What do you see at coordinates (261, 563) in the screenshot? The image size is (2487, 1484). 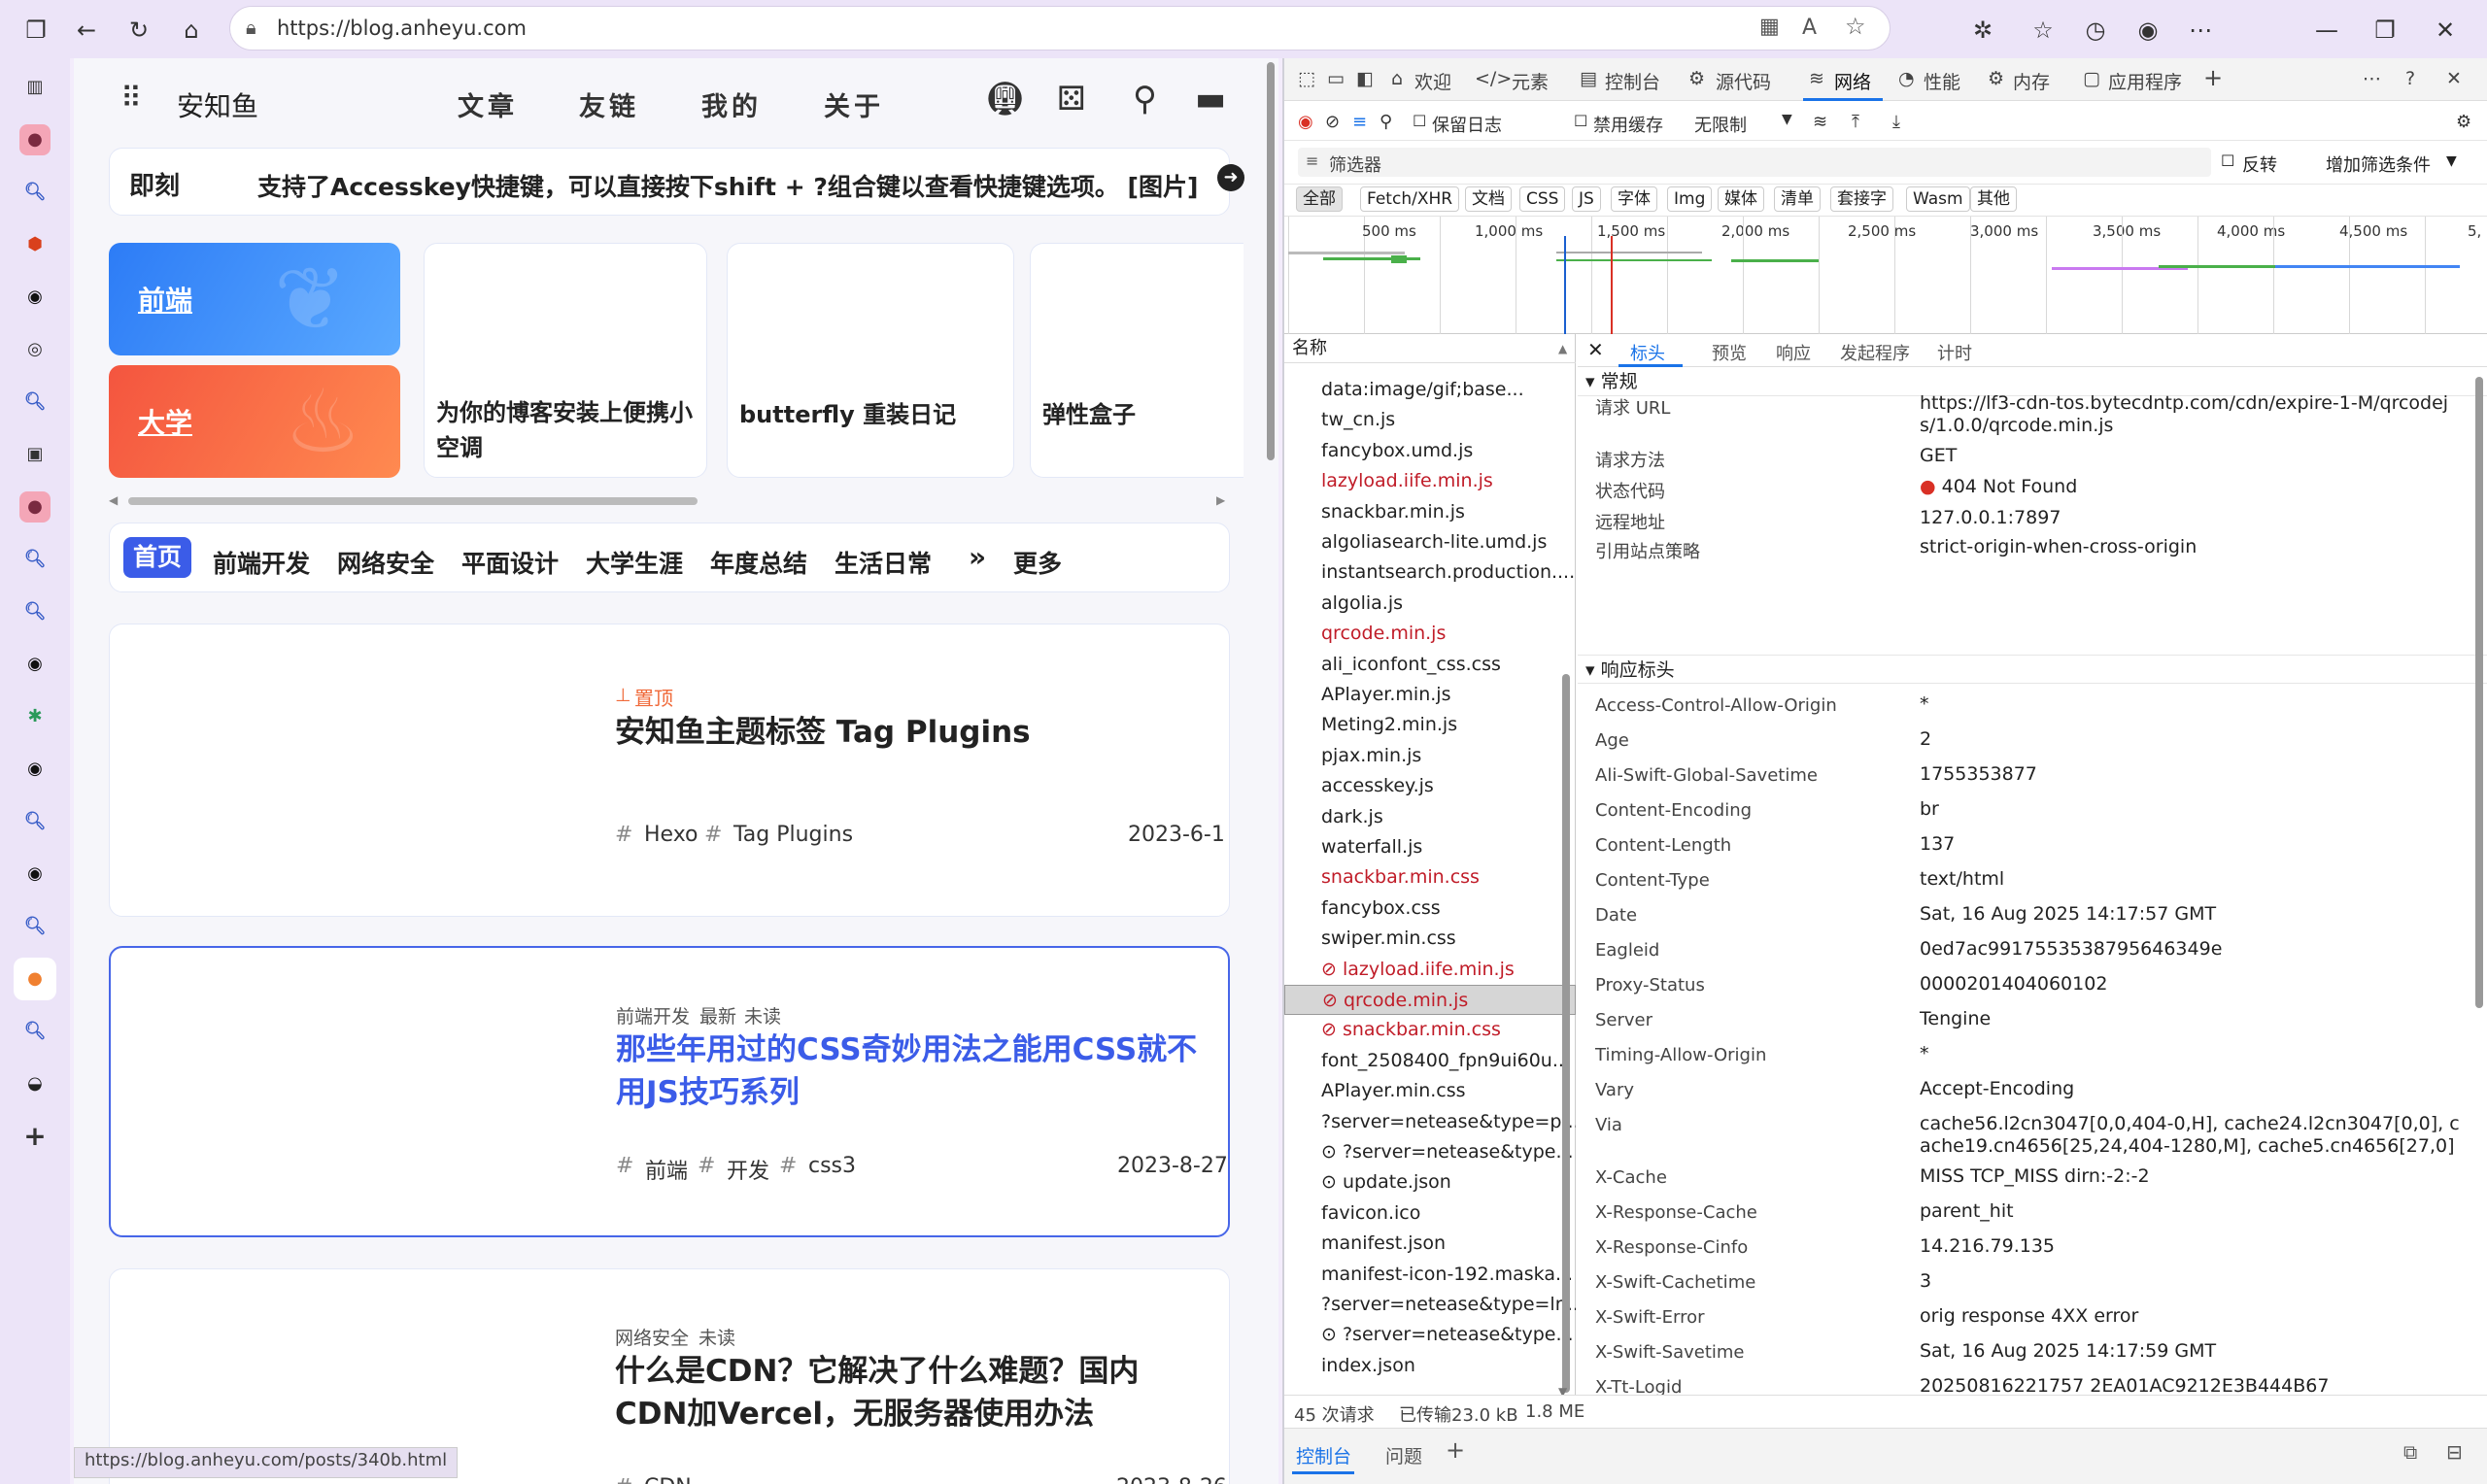 I see `tab-frontend: 前端开发` at bounding box center [261, 563].